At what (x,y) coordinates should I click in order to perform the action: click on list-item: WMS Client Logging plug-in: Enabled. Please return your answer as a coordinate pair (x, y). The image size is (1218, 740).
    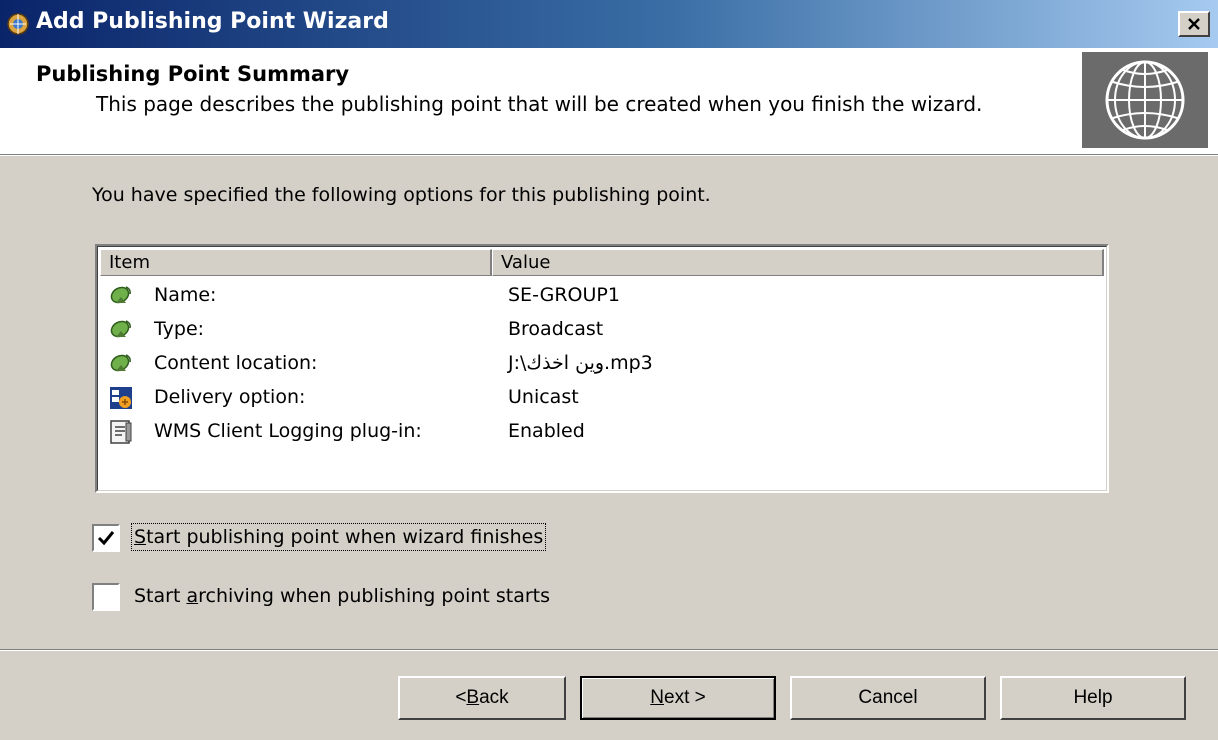
    Looking at the image, I should click on (604, 432).